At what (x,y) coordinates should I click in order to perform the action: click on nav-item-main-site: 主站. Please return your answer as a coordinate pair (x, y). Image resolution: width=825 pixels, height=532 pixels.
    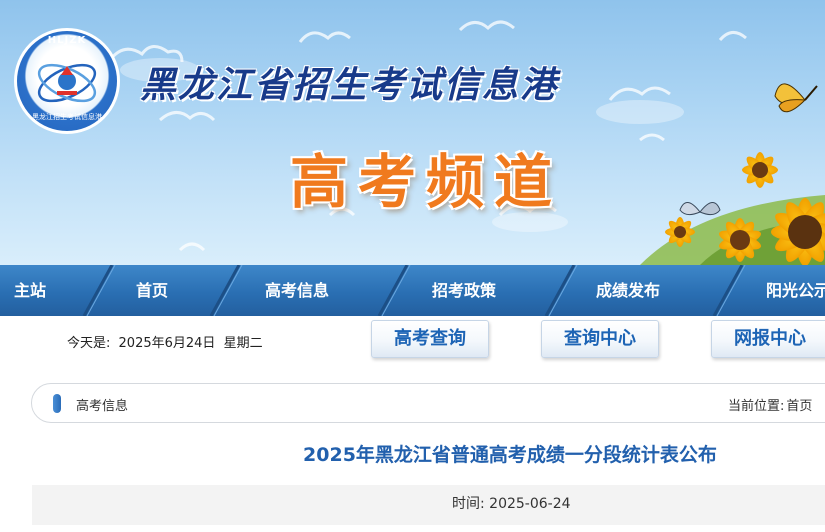
    Looking at the image, I should click on (30, 290).